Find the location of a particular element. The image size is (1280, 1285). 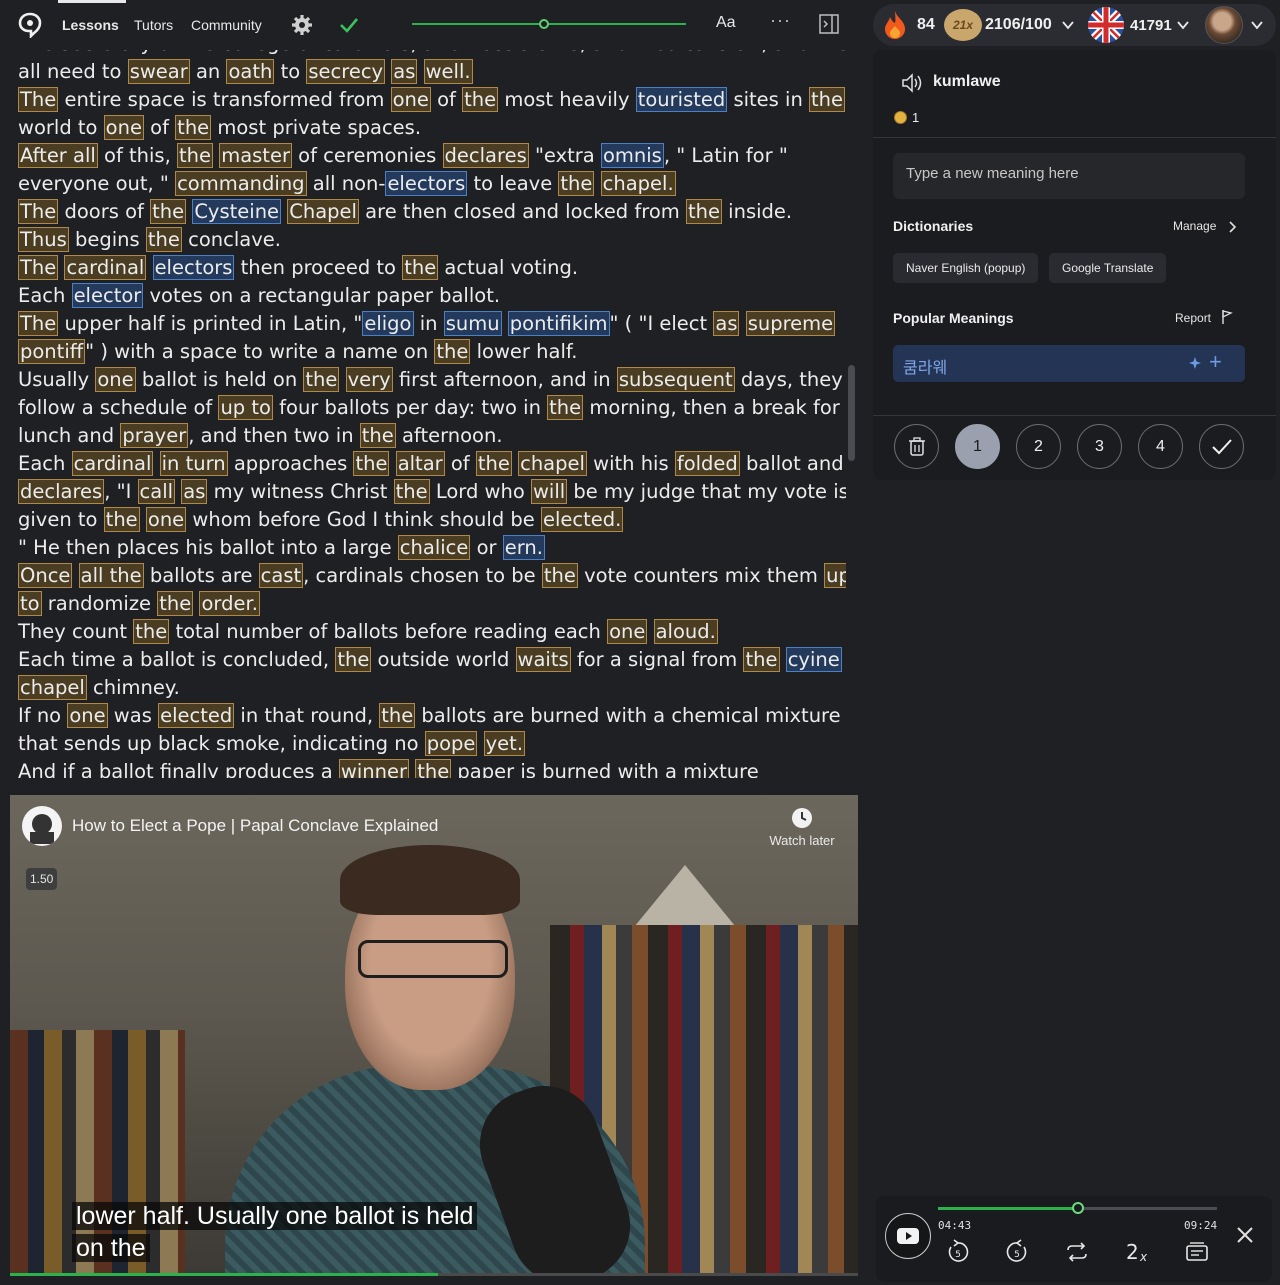

plain-text: everyone out, " is located at coordinates (96, 183).